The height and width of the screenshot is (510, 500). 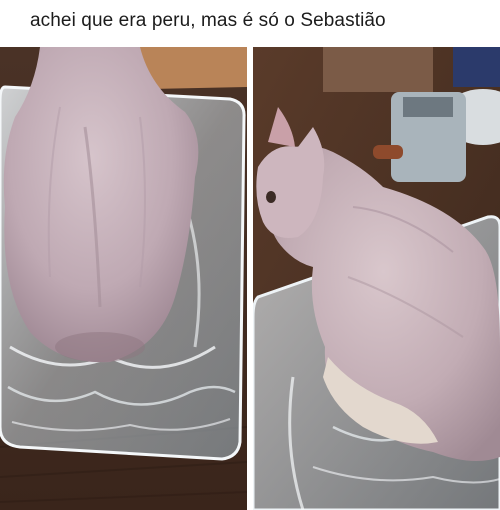 I want to click on post-caption: achei que era peru, mas é só o Sebastião, so click(x=208, y=20).